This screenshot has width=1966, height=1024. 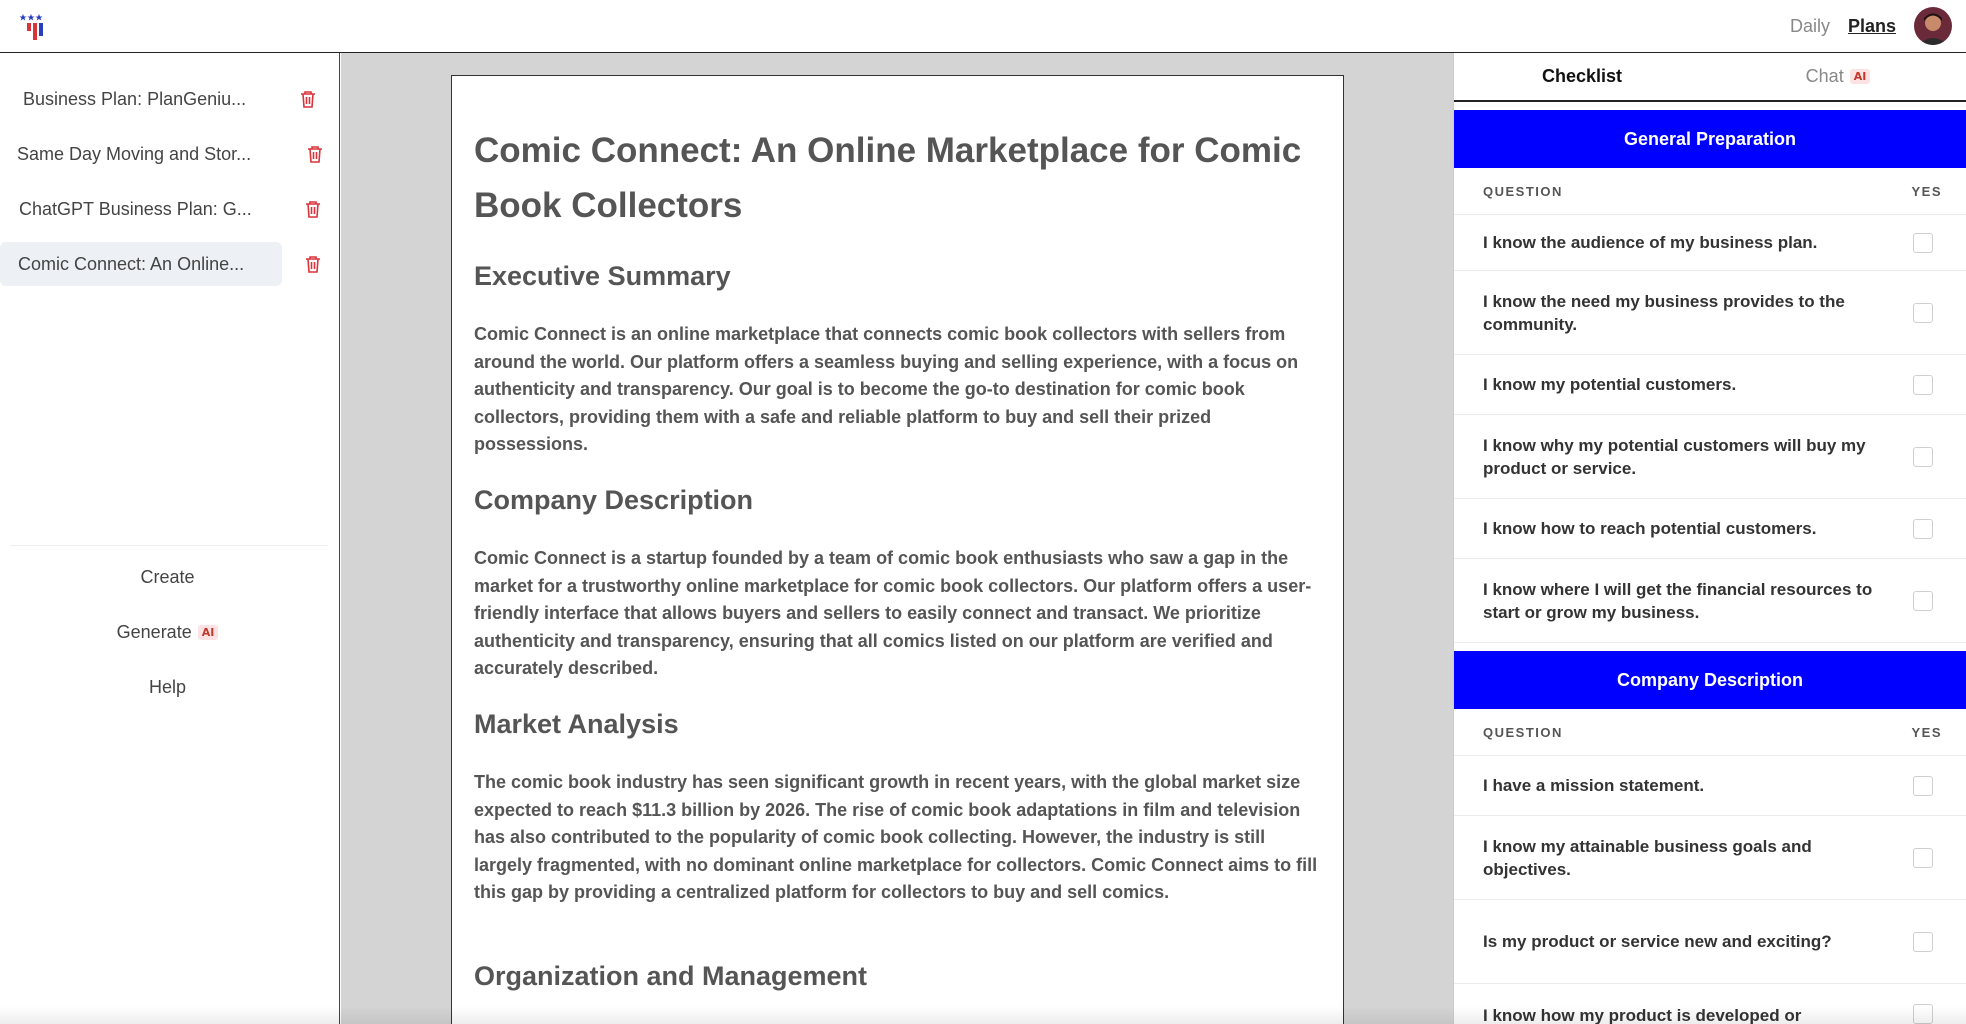 I want to click on question-text: I know how to reach potential customers., so click(x=1650, y=528).